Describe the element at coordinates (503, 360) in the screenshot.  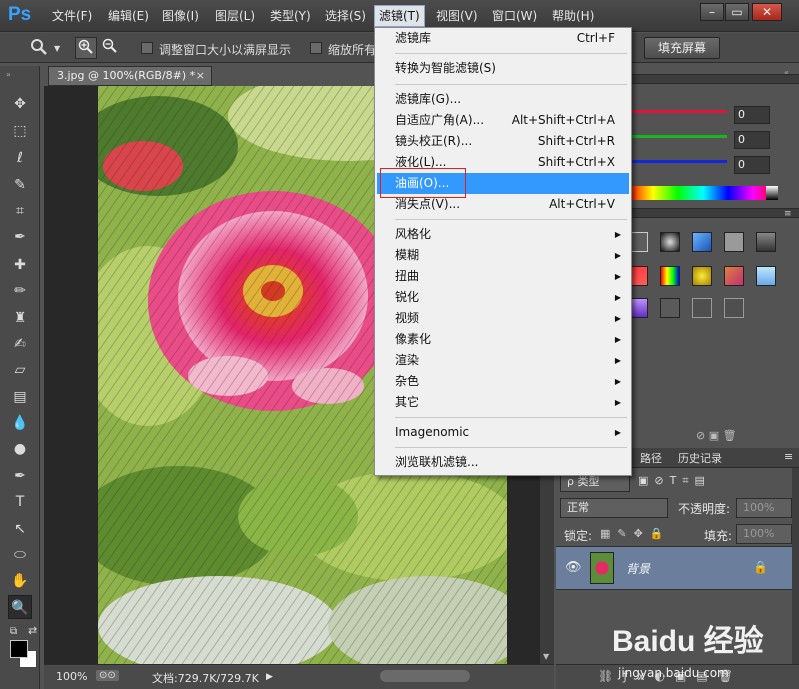
I see `menu-item-render: 渲染 ▶` at that location.